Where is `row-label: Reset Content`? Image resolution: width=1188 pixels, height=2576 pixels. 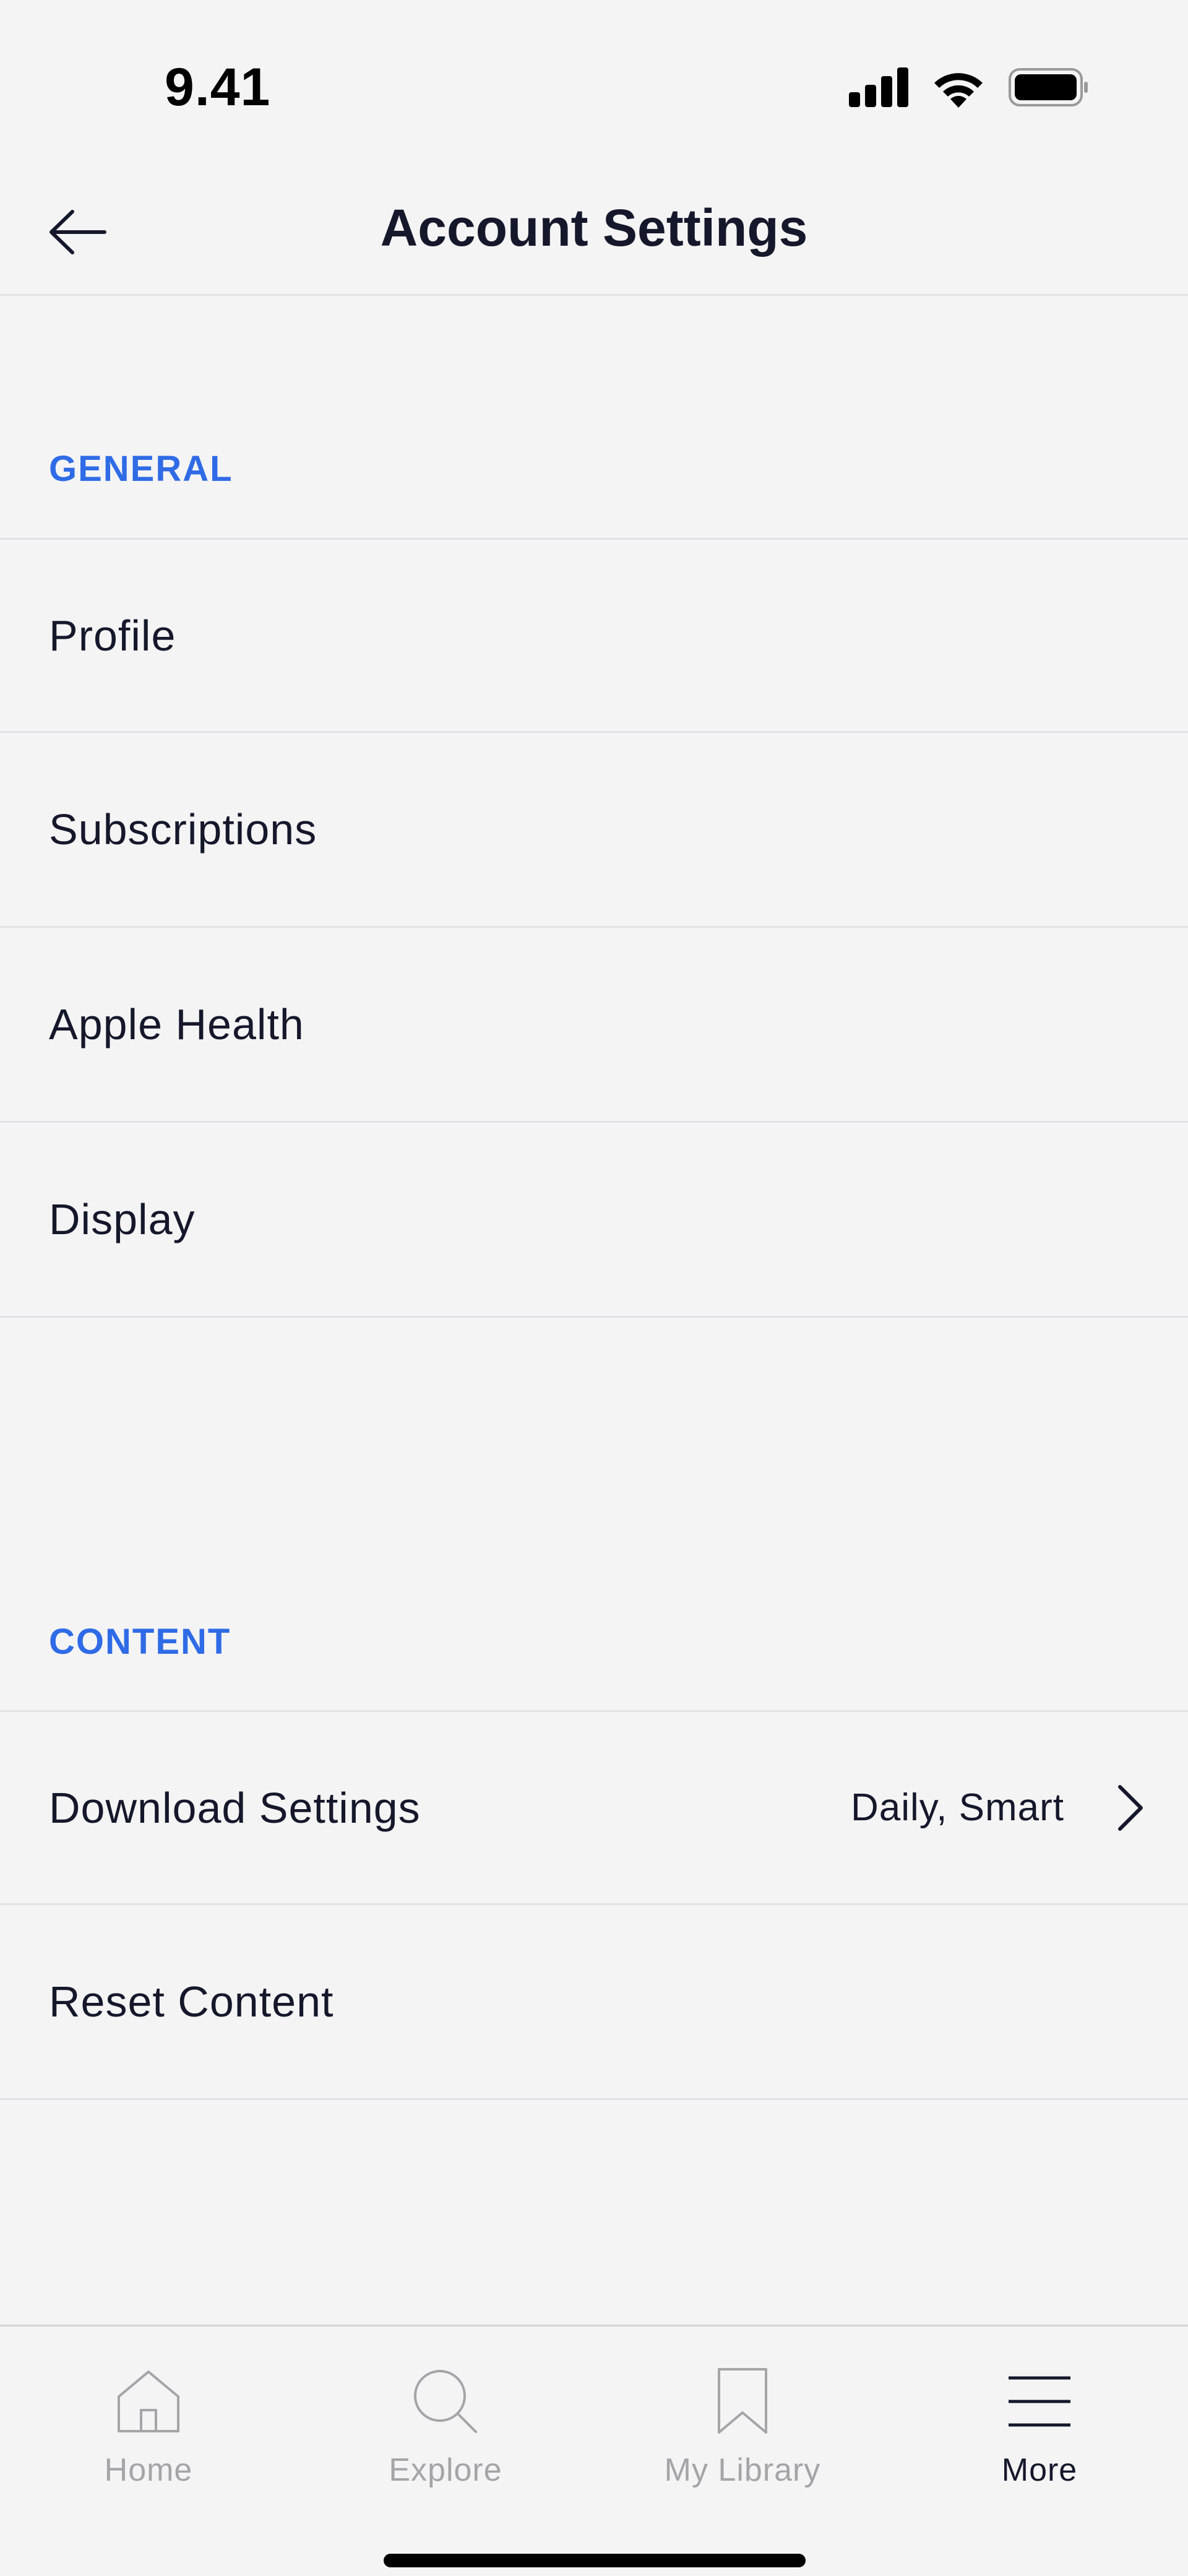 row-label: Reset Content is located at coordinates (191, 2001).